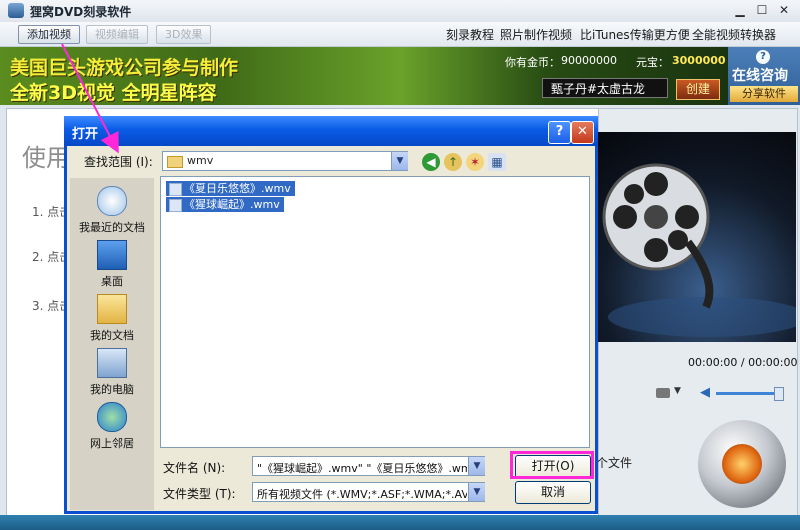  Describe the element at coordinates (701, 250) in the screenshot. I see `film-reel-icon` at that location.